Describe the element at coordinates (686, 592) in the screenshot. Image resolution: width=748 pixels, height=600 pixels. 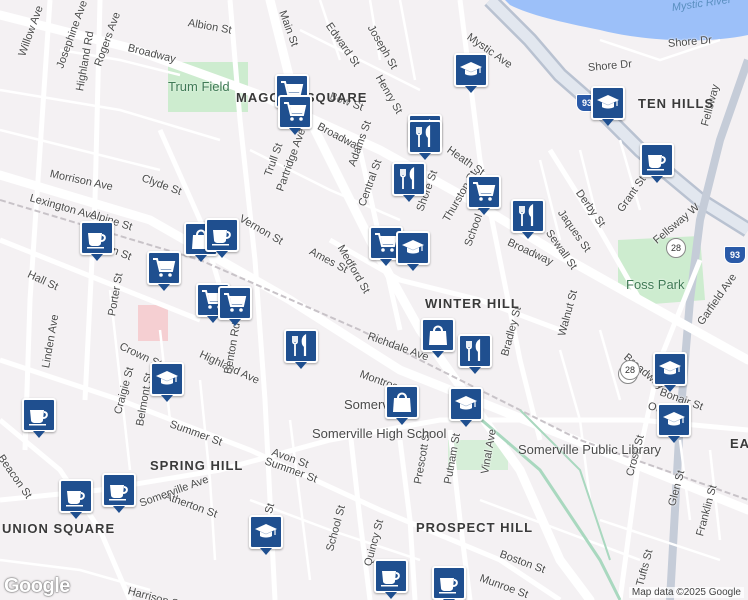
I see `map-data-credit: Map data ©2025 Google` at that location.